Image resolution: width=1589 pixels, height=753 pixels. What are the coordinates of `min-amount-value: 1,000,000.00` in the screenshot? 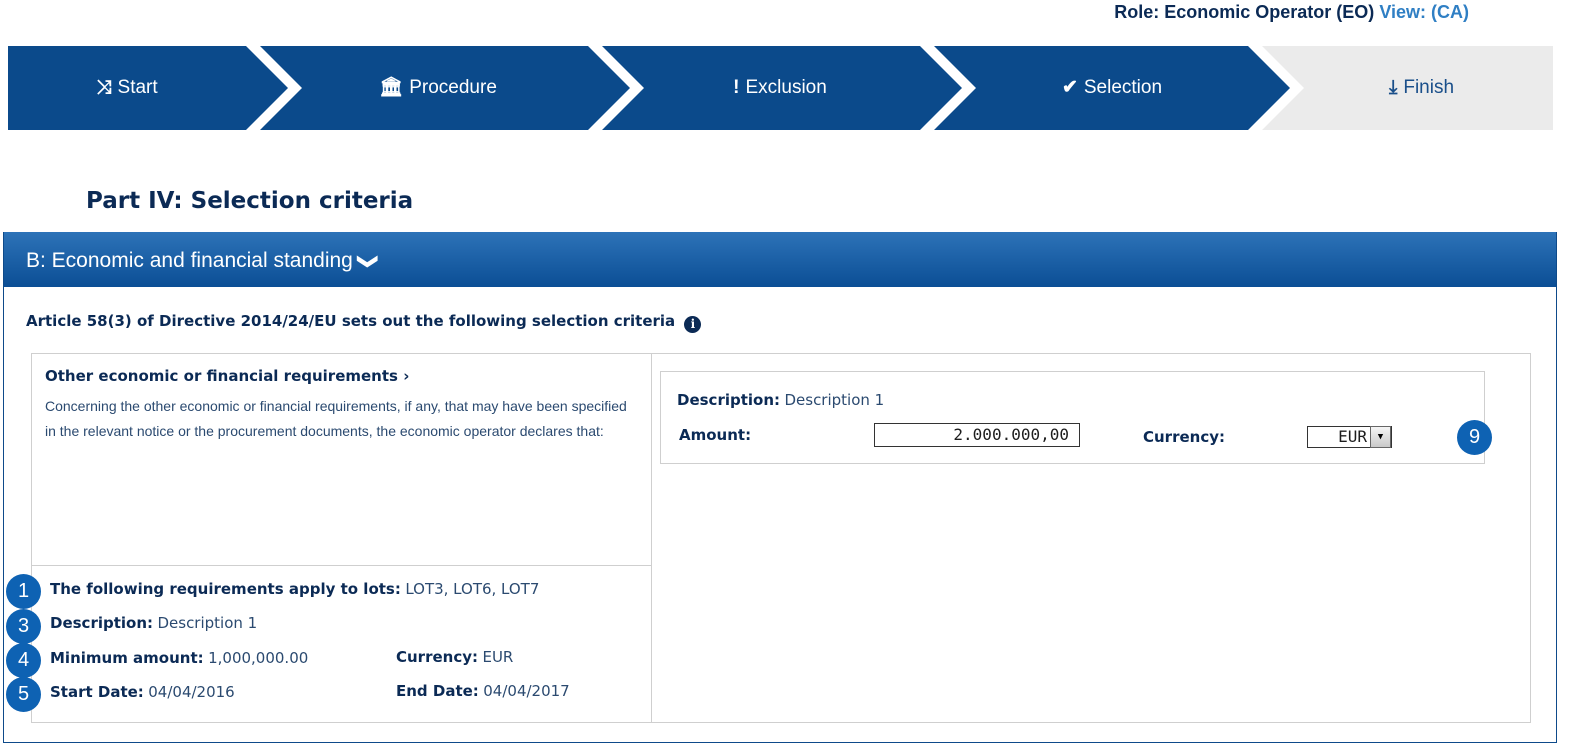 It's located at (258, 658).